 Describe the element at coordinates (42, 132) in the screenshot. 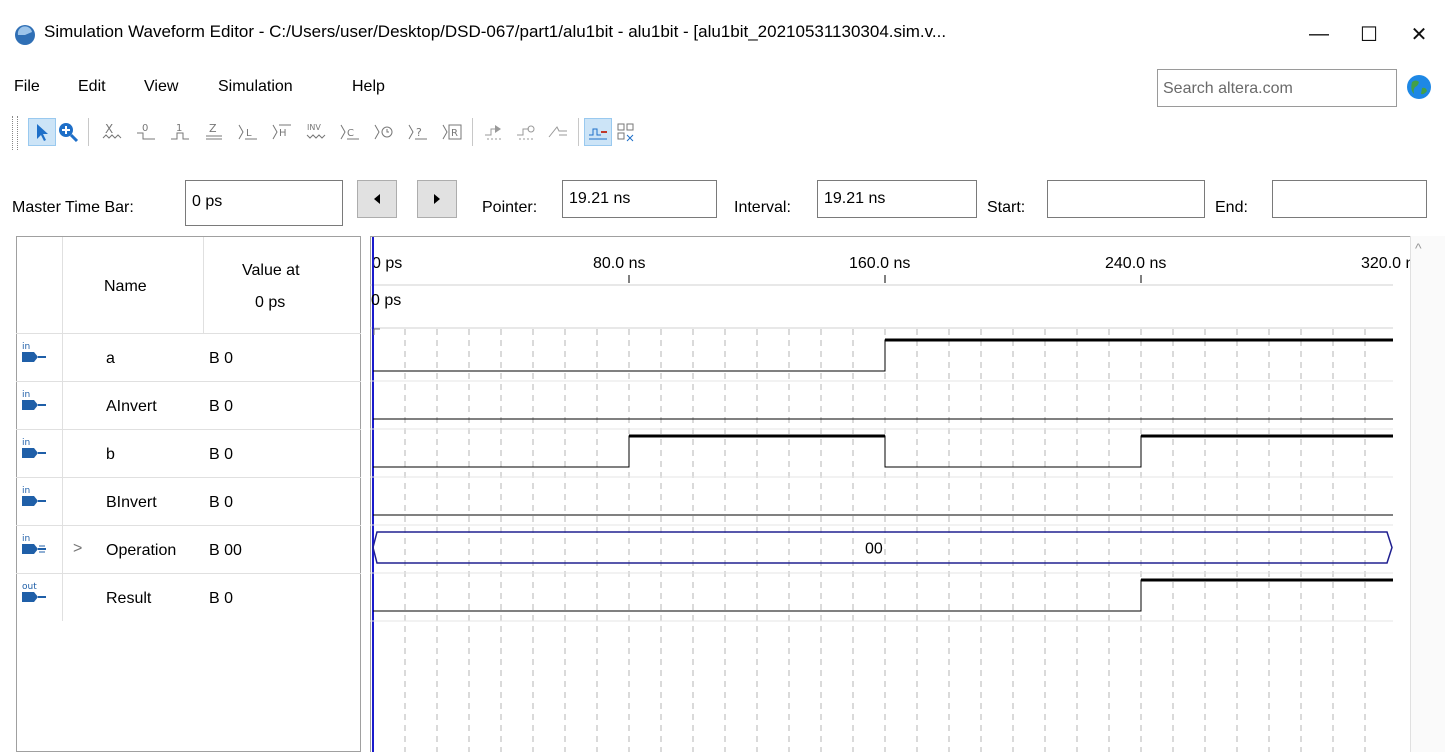

I see `select-pointer-icon` at that location.